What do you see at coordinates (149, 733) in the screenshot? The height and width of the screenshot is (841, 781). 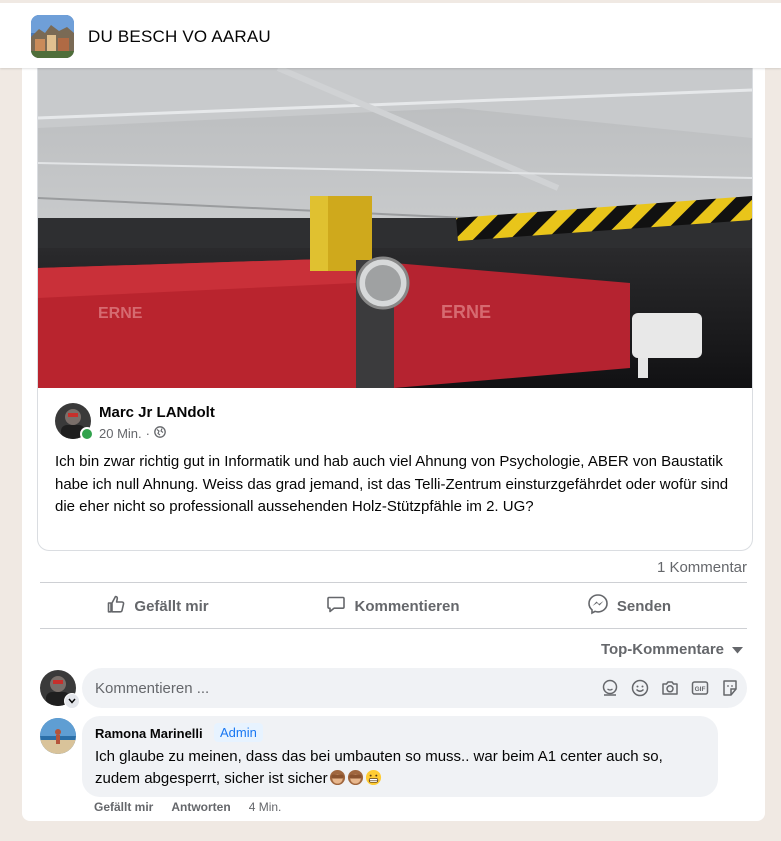 I see `commenter-name: Ramona Marinelli` at bounding box center [149, 733].